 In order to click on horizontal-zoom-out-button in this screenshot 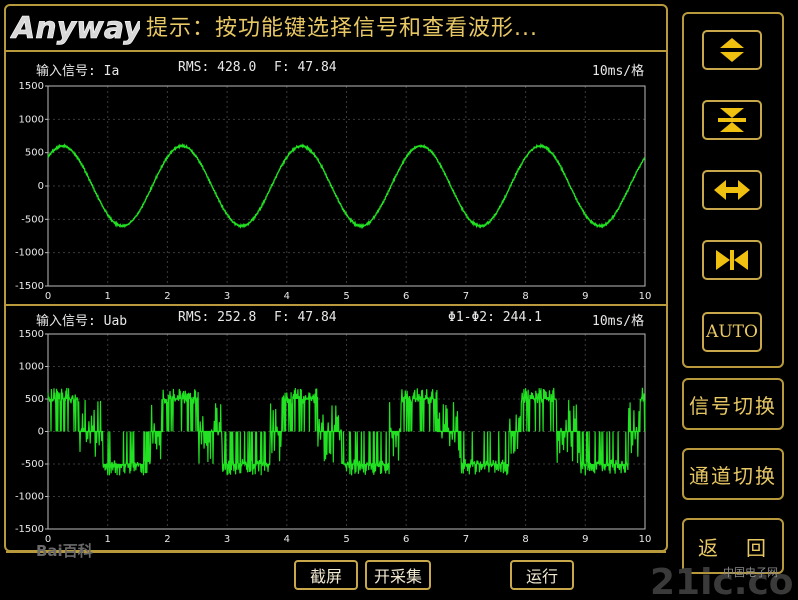, I will do `click(732, 260)`.